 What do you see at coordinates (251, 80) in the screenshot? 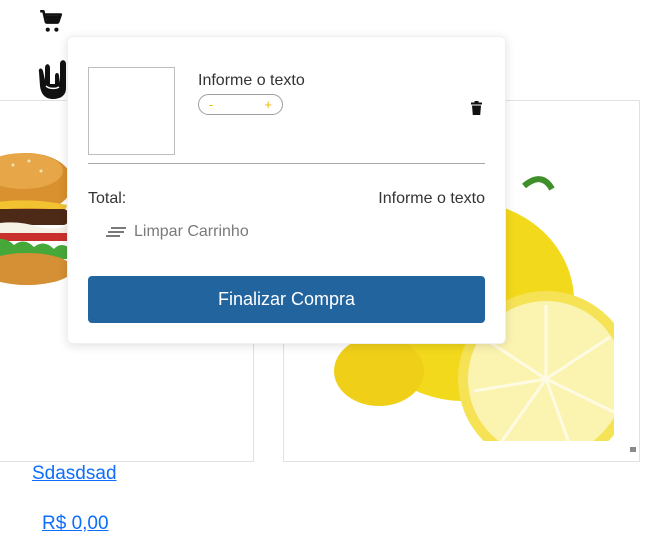
I see `cart-item-name: Informe o texto` at bounding box center [251, 80].